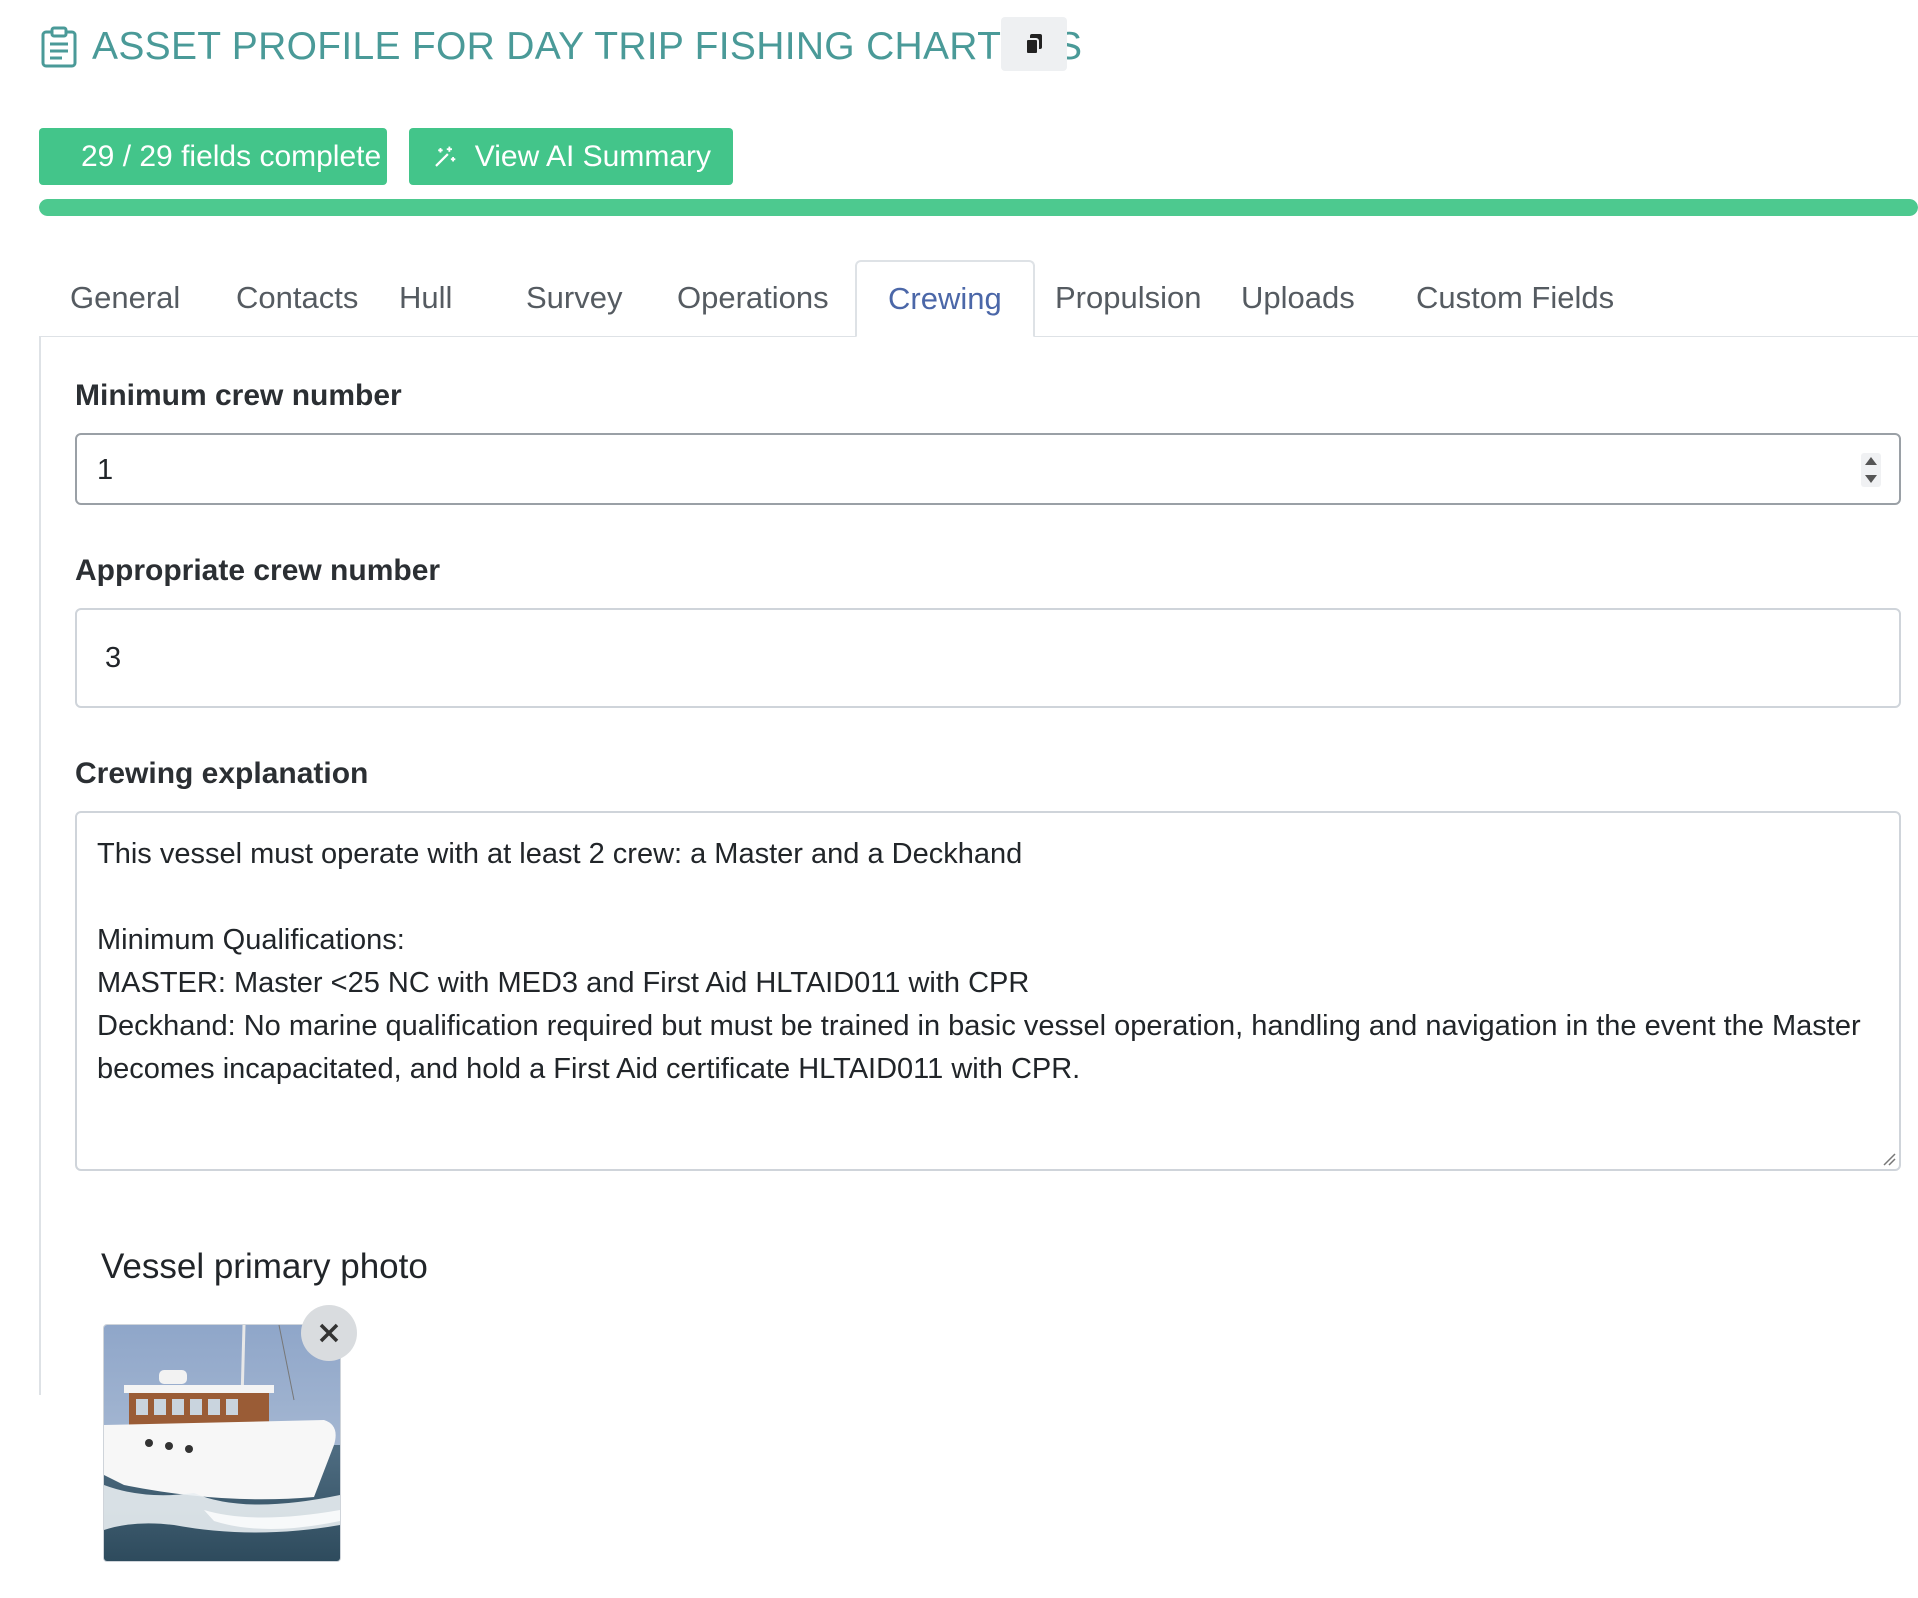  I want to click on fields-complete-button: 29 / 29 fields complete, so click(213, 156).